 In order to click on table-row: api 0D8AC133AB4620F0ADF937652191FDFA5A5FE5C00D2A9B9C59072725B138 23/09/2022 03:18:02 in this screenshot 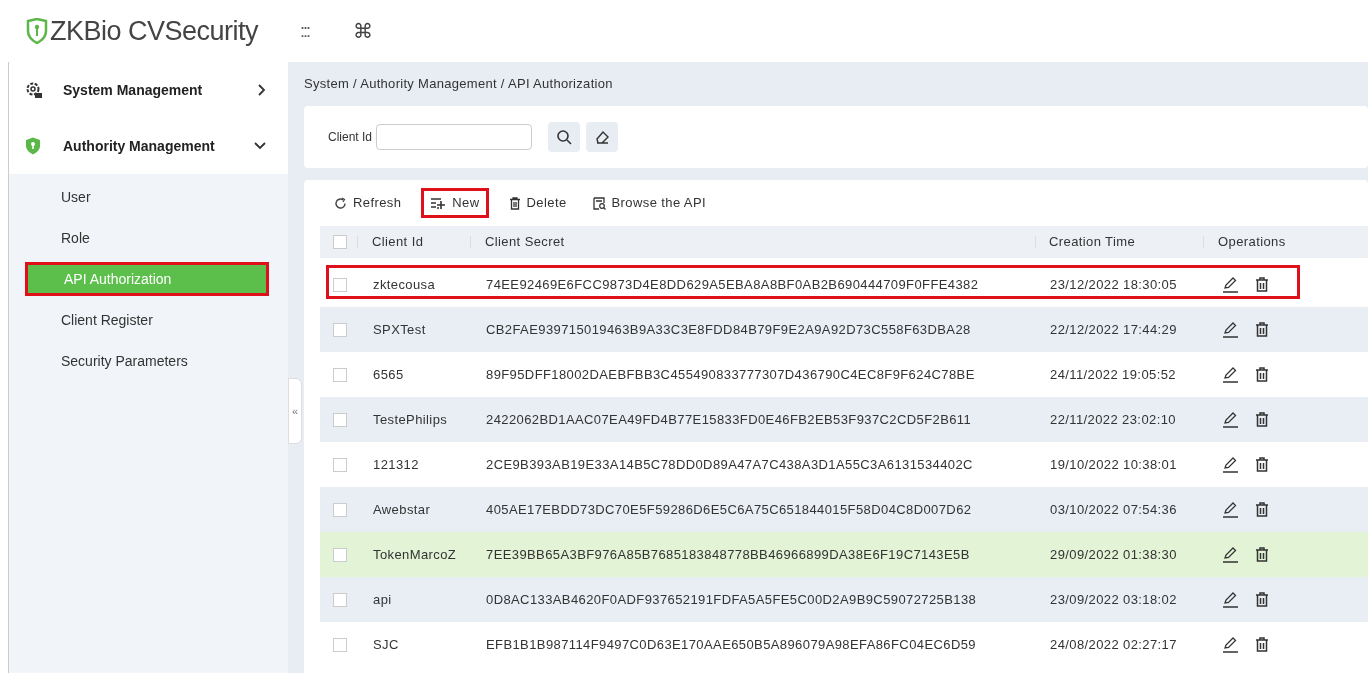, I will do `click(844, 599)`.